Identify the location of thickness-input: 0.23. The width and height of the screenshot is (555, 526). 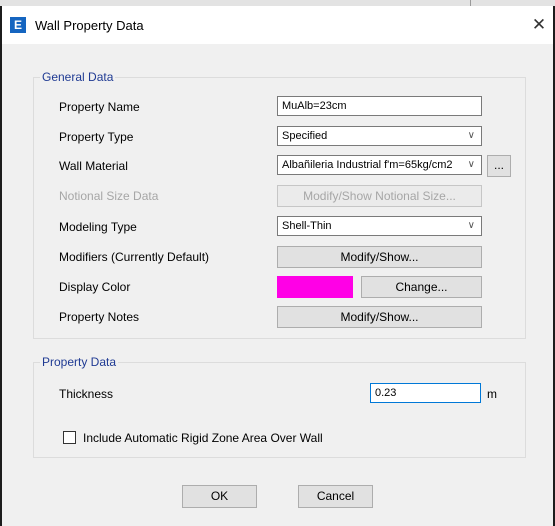
(425, 393).